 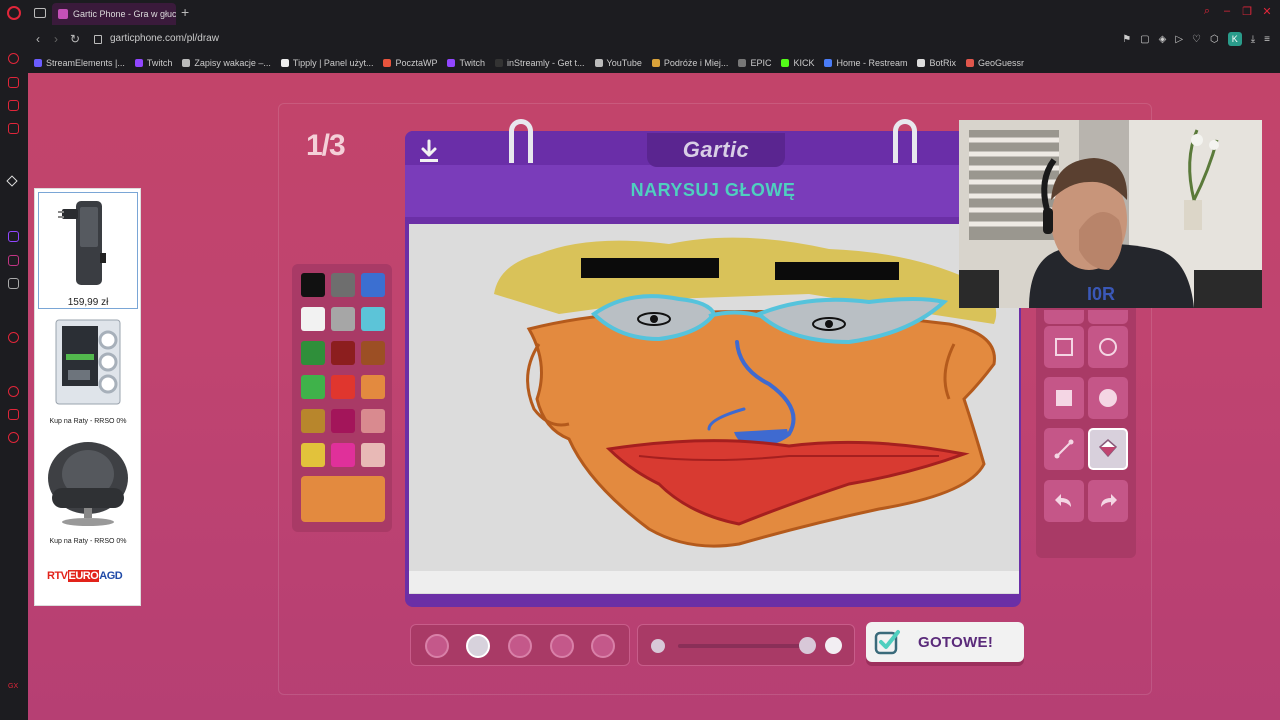 What do you see at coordinates (85, 576) in the screenshot?
I see `rtv-euro-agd-logo: RTVEUROAGD` at bounding box center [85, 576].